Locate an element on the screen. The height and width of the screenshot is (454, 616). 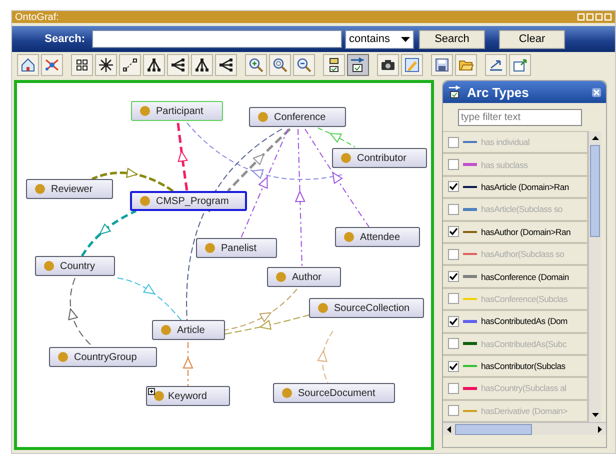
arc-type-item: hasConference (Domain is located at coordinates (515, 276).